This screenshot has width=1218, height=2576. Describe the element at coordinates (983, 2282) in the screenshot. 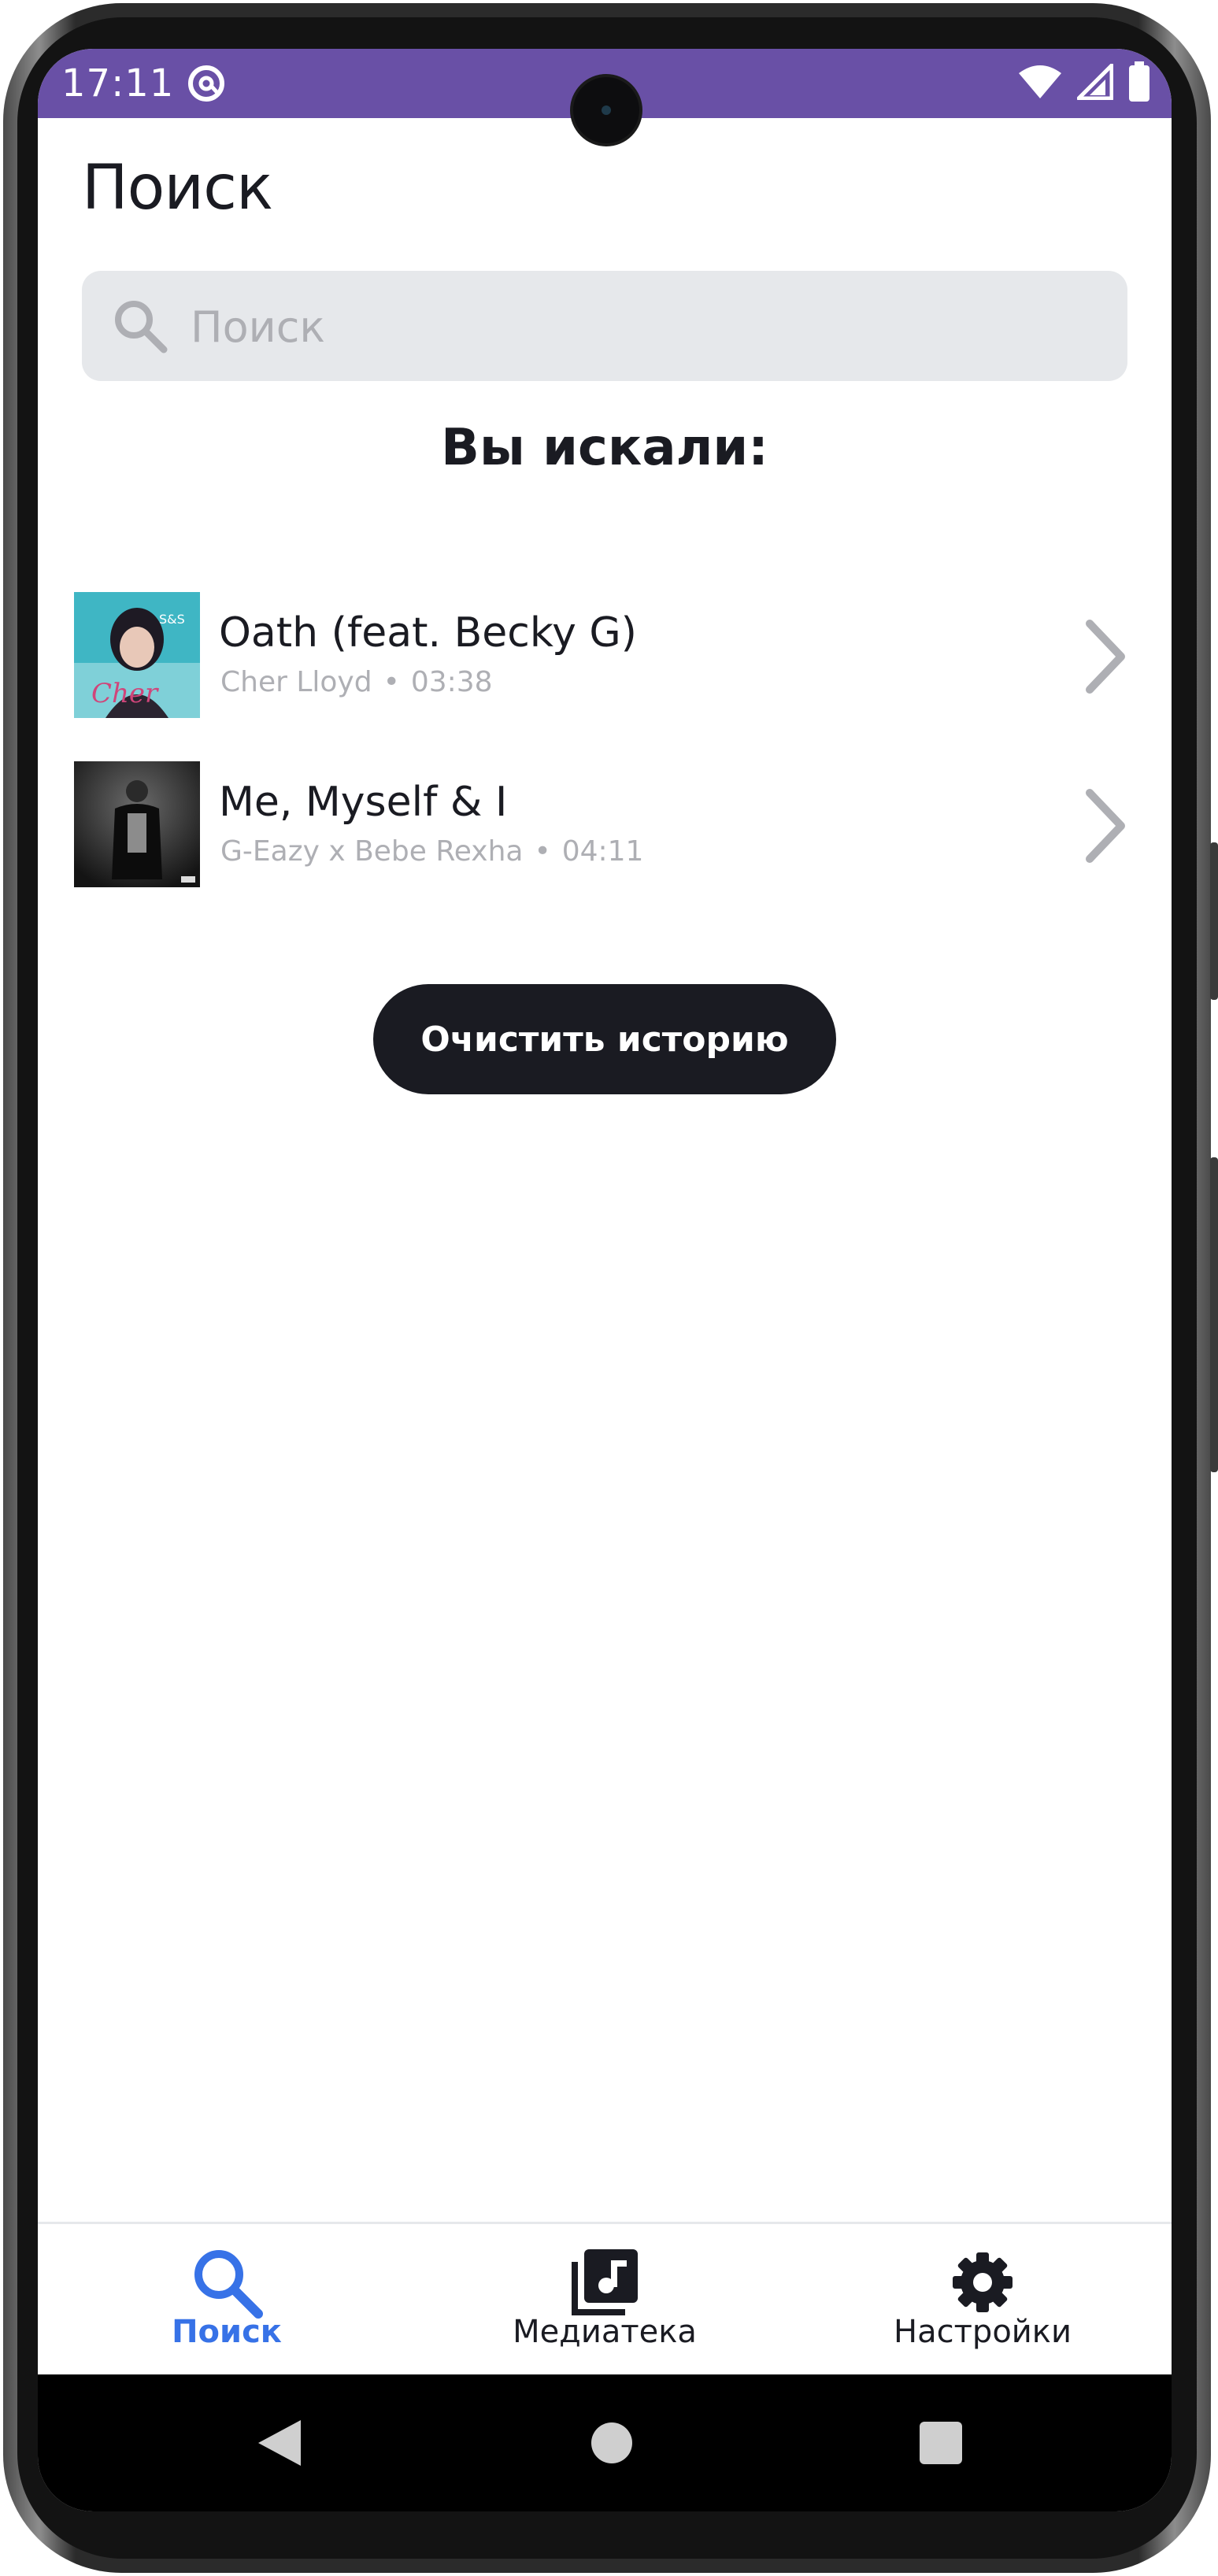

I see `settings-gear-icon` at that location.